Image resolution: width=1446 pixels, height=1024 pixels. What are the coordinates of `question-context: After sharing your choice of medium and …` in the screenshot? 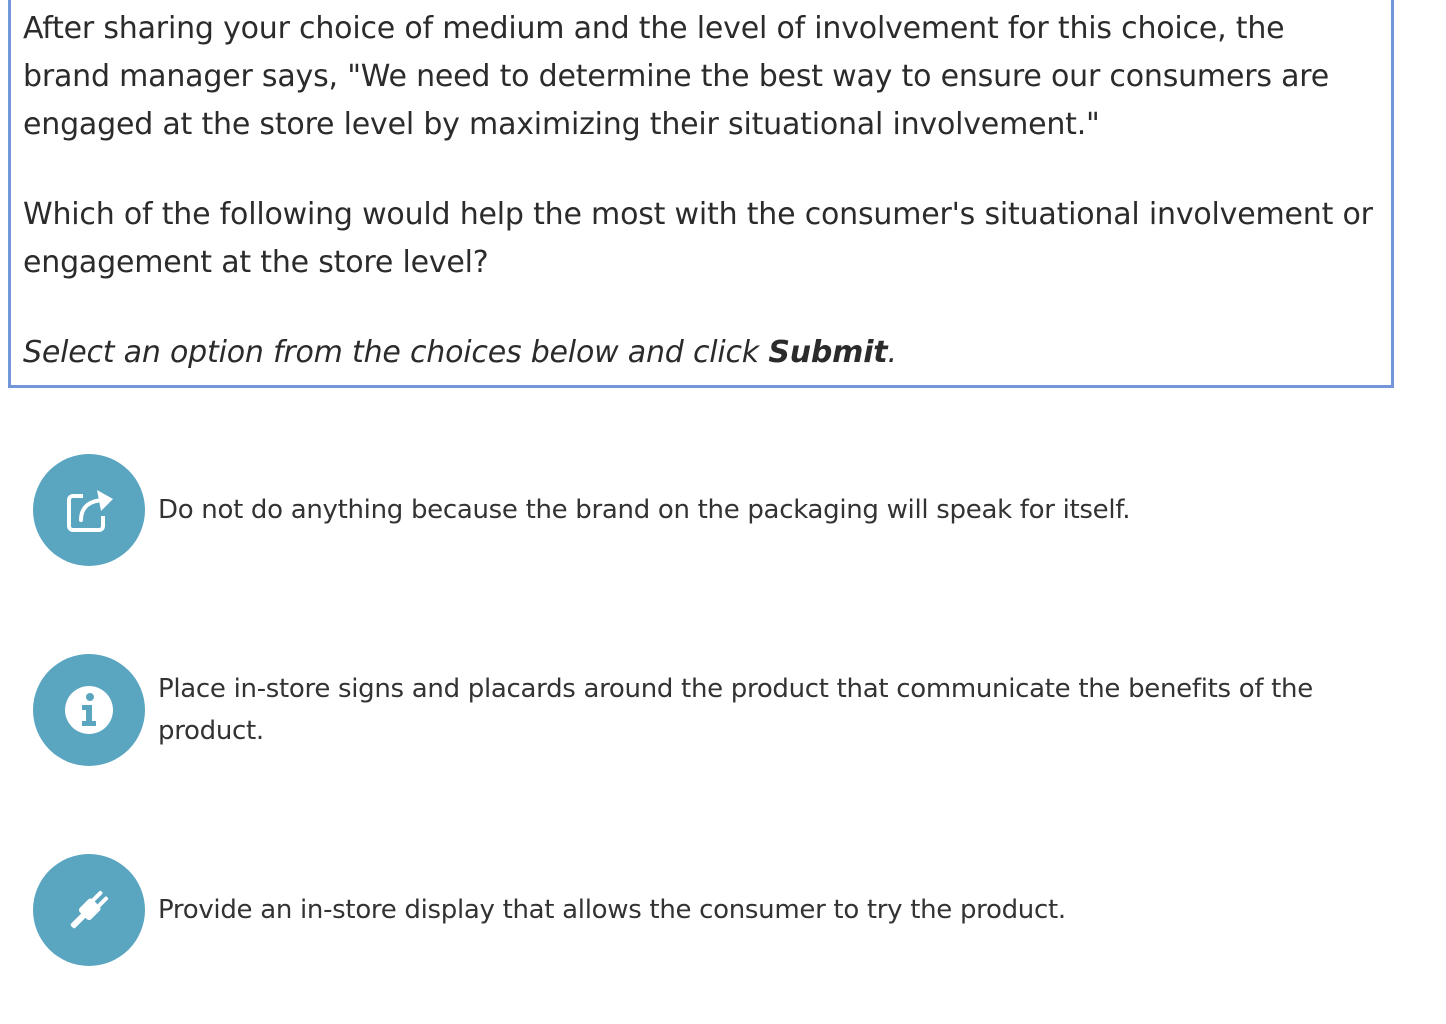 It's located at (676, 76).